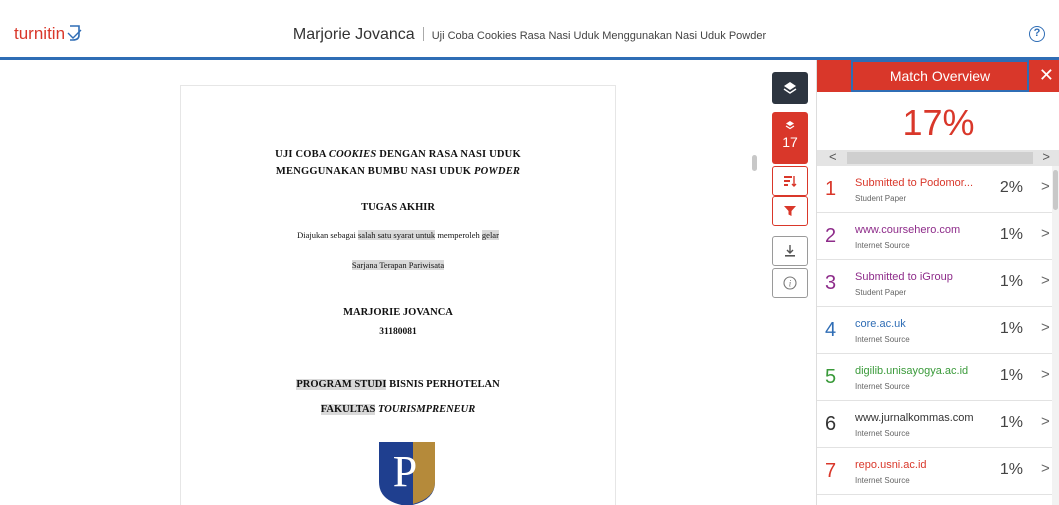 The image size is (1059, 505). What do you see at coordinates (919, 277) in the screenshot?
I see `match-source: Submitted to iGroup` at bounding box center [919, 277].